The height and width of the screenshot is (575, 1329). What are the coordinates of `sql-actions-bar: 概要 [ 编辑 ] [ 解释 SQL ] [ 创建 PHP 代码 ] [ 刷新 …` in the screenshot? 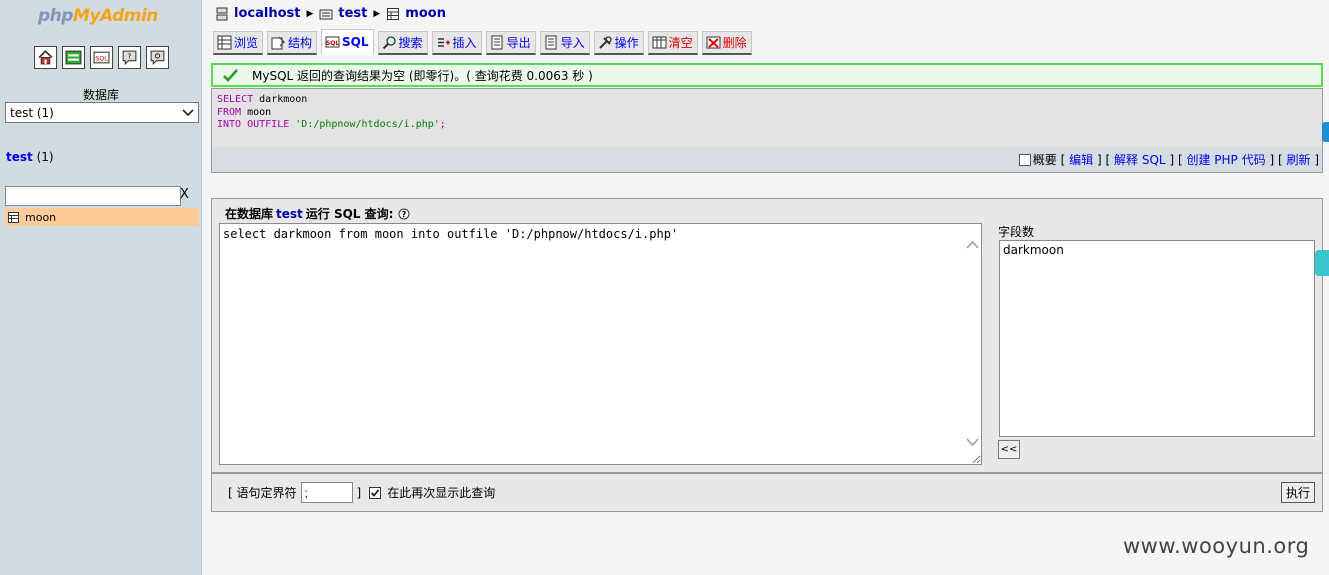 It's located at (767, 159).